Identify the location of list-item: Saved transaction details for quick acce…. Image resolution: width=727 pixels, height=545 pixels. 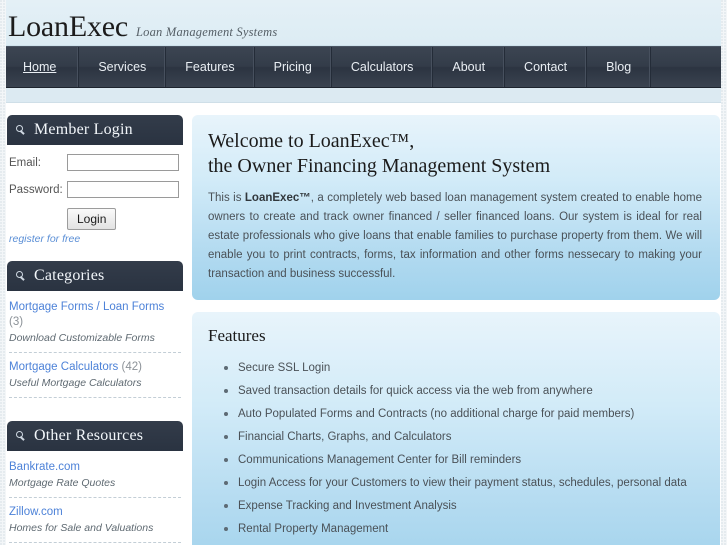
(463, 394).